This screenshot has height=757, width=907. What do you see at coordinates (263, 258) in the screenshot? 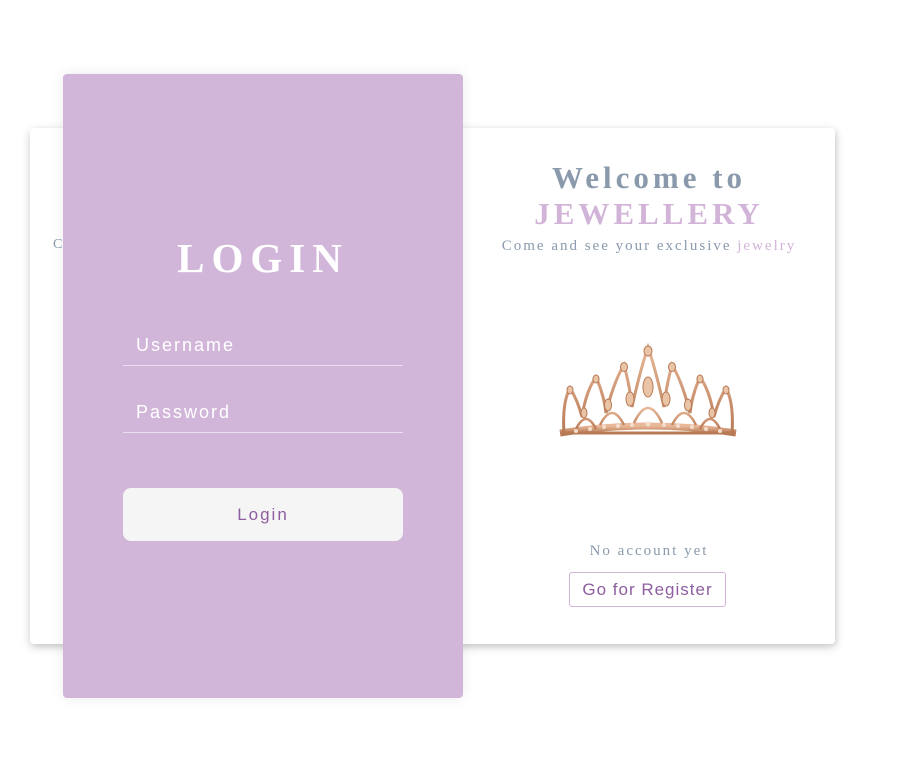
I see `login-heading: LOGIN` at bounding box center [263, 258].